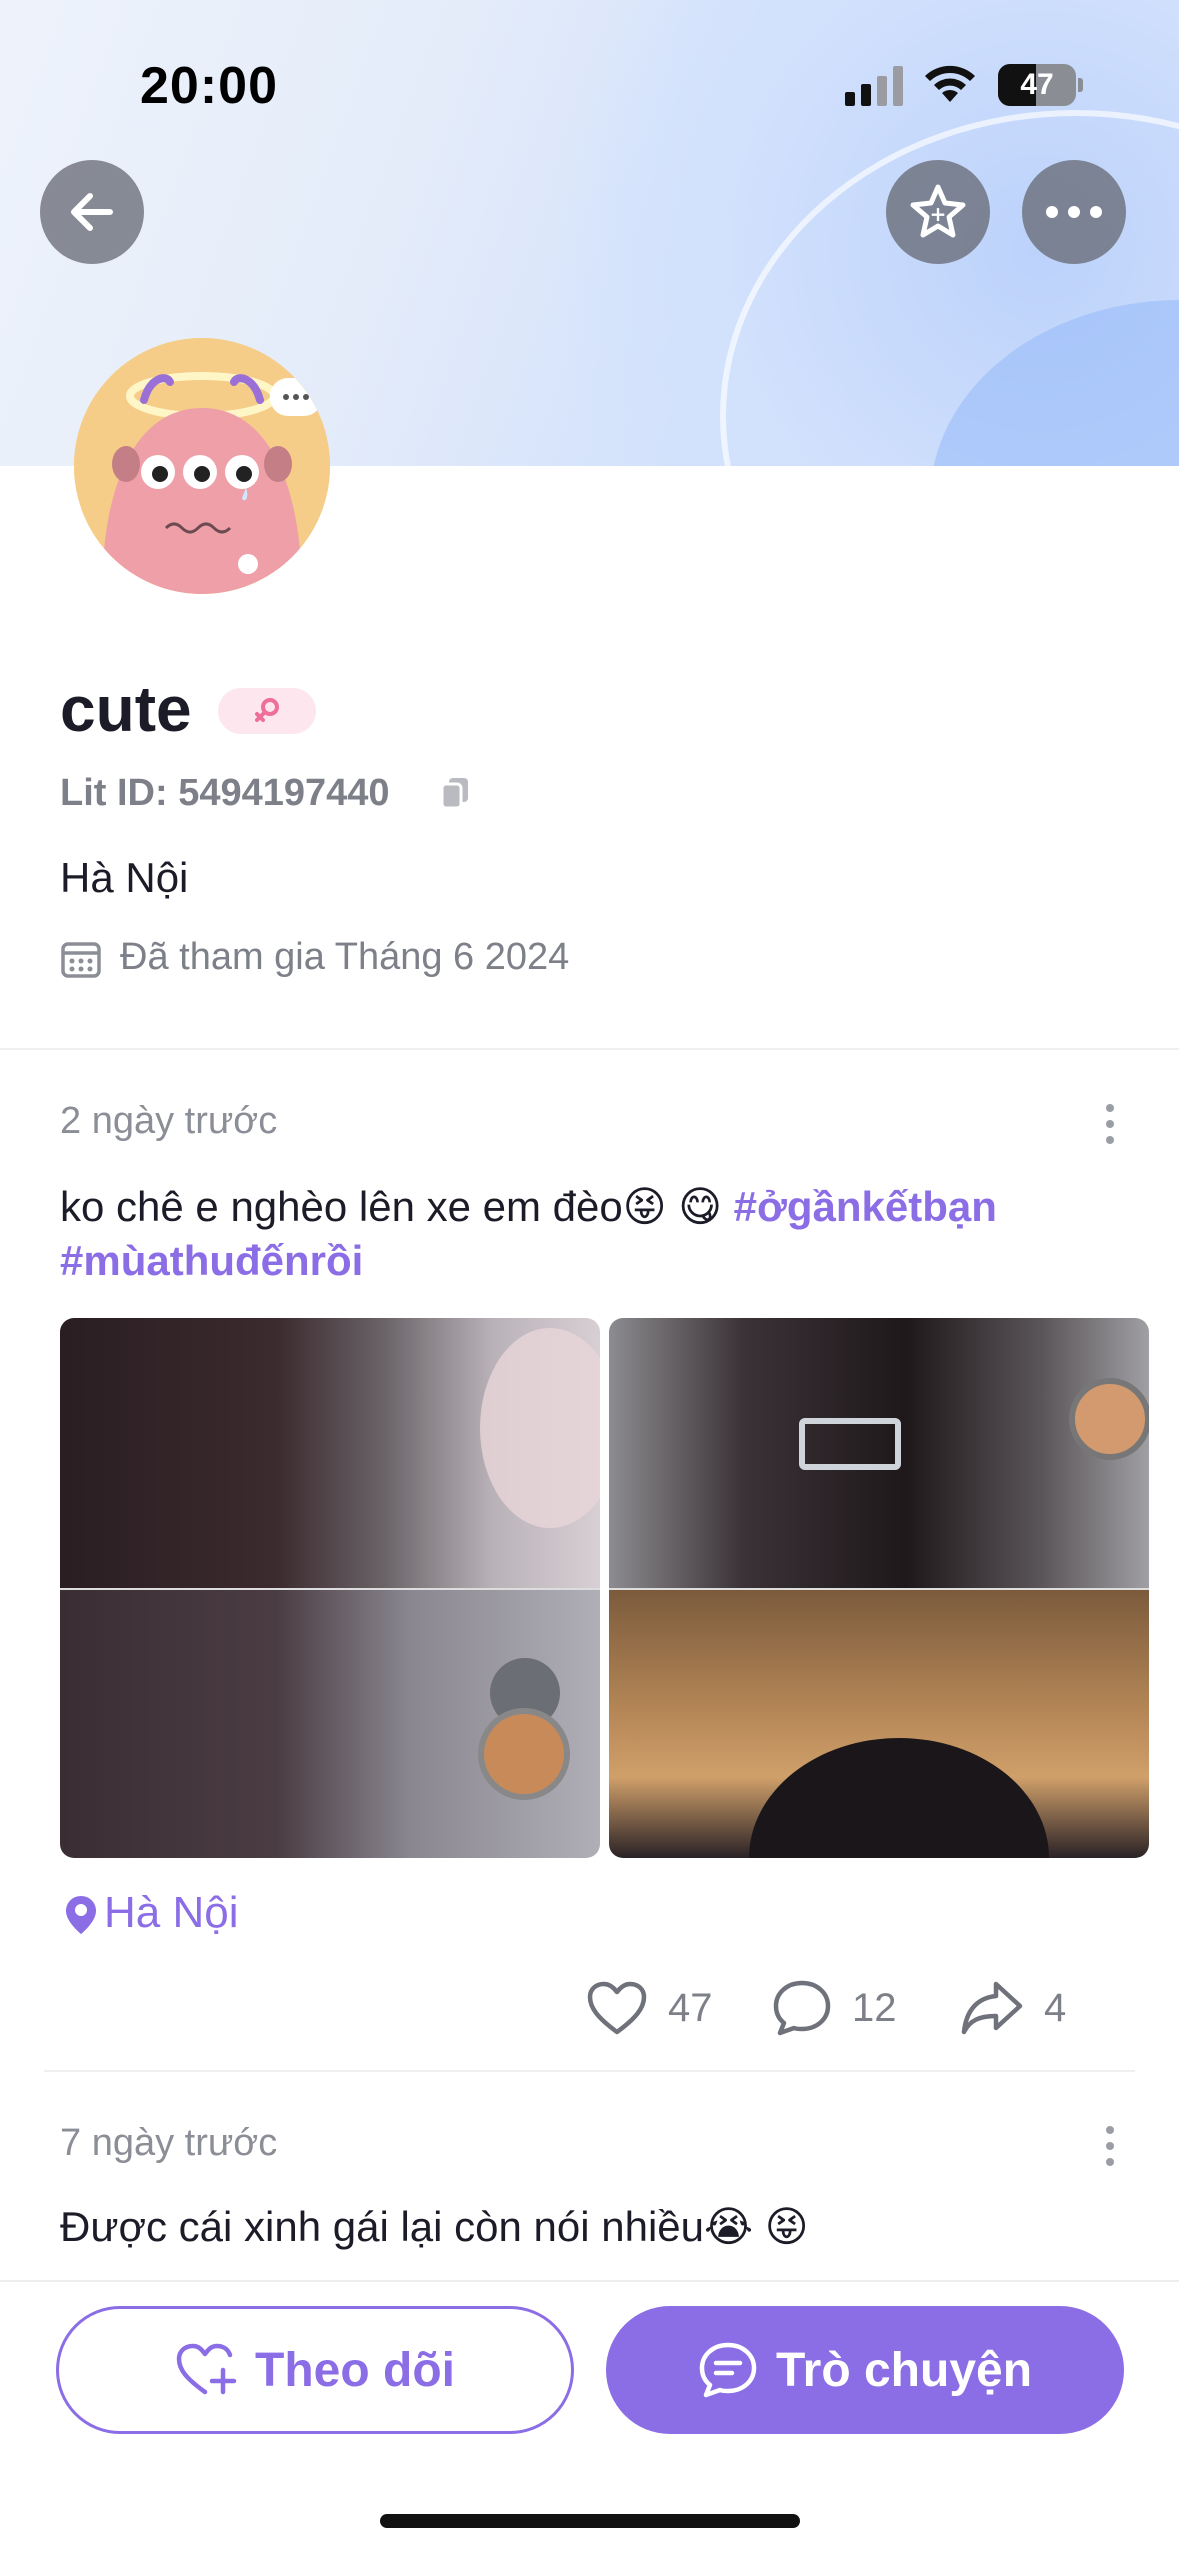  What do you see at coordinates (206, 2369) in the screenshot?
I see `heart-plus-icon` at bounding box center [206, 2369].